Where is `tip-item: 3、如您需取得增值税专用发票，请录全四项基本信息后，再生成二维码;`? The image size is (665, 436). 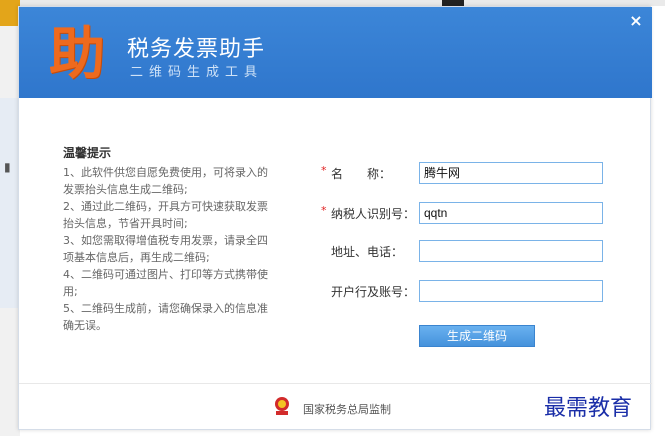
tip-item: 3、如您需取得增值税专用发票，请录全四项基本信息后，再生成二维码; is located at coordinates (165, 249).